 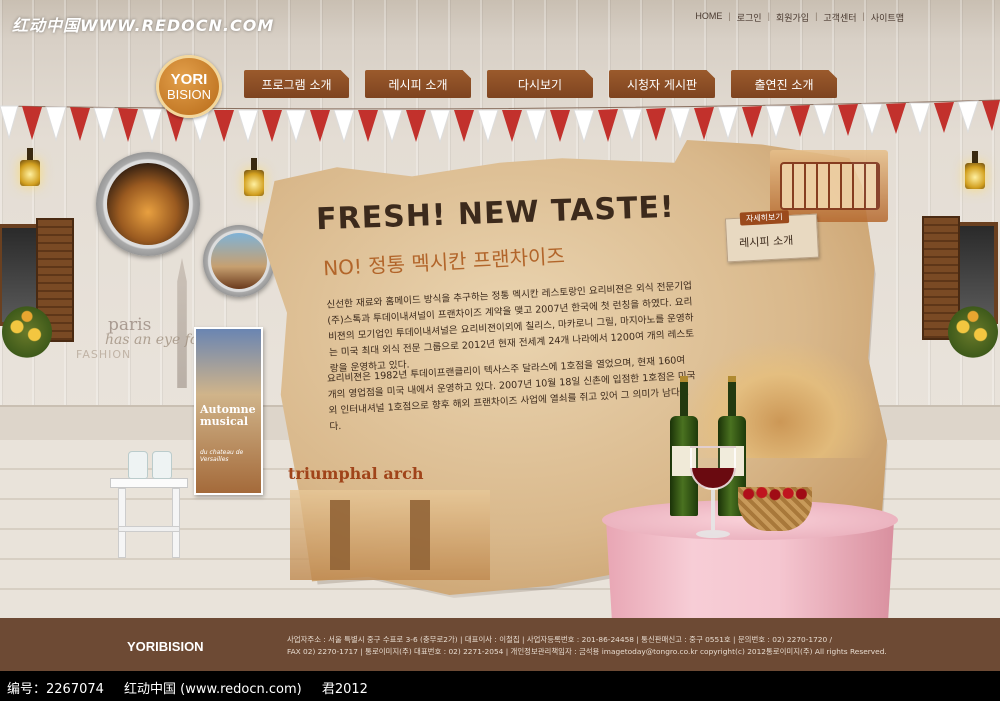 What do you see at coordinates (149, 518) in the screenshot?
I see `white-stool` at bounding box center [149, 518].